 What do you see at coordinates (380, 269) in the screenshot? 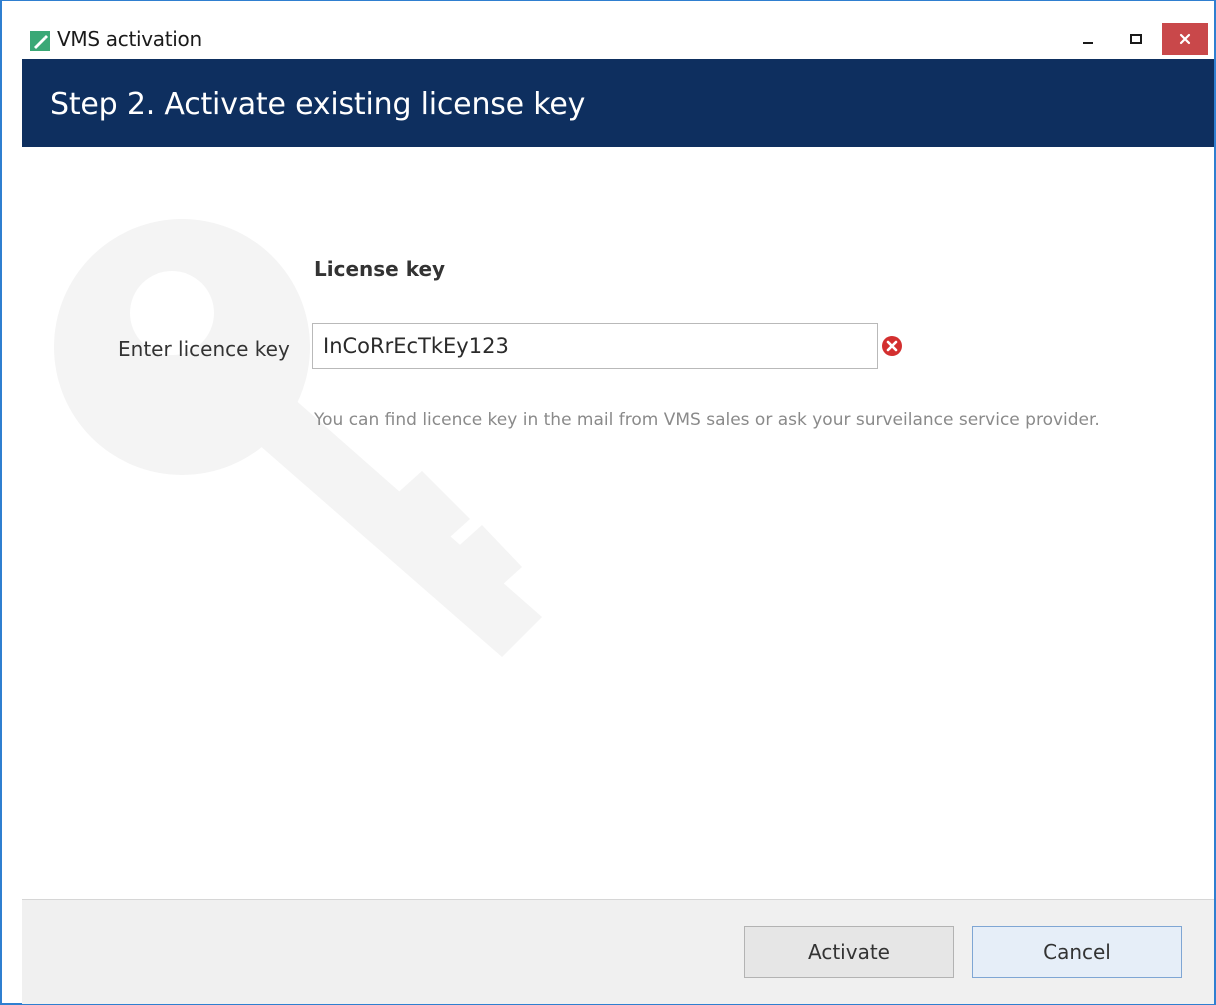
I see `section-title: License key` at bounding box center [380, 269].